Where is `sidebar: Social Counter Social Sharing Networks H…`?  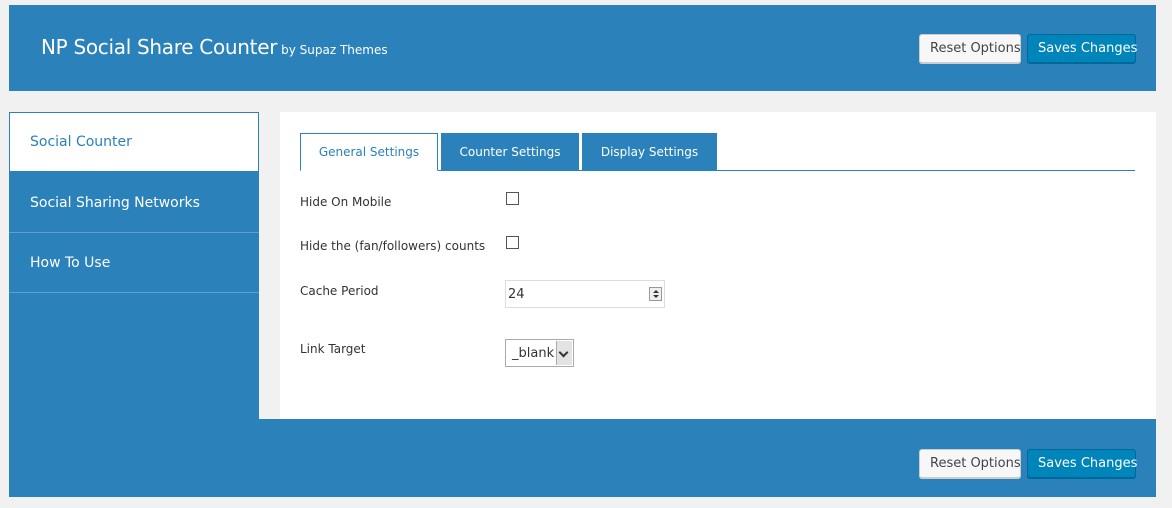
sidebar: Social Counter Social Sharing Networks H… is located at coordinates (134, 265).